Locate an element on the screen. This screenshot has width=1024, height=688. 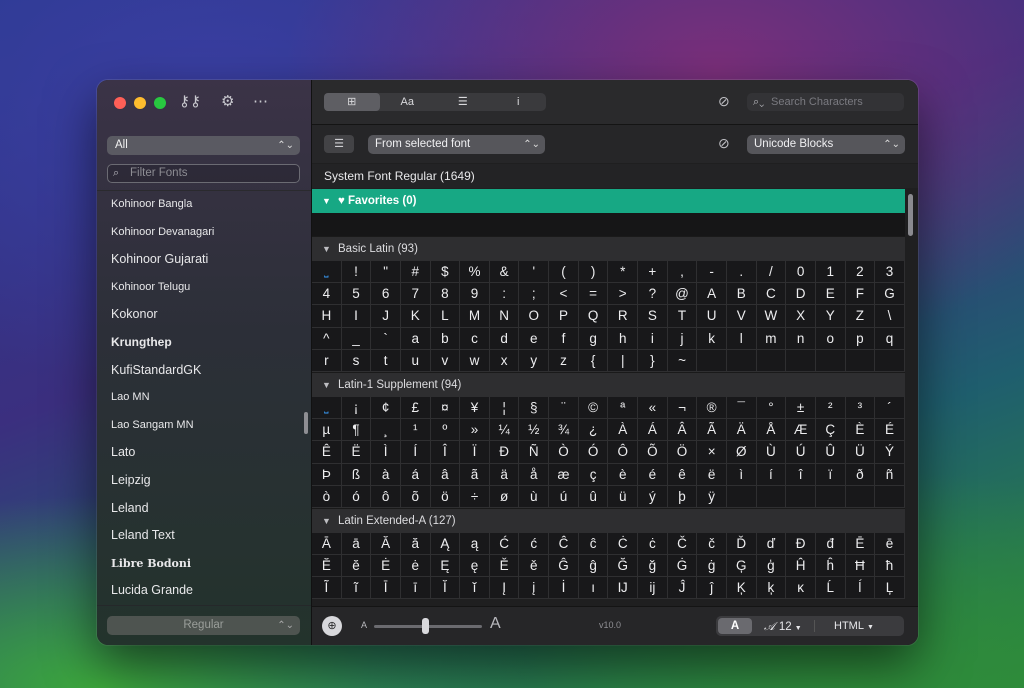
character-cell: & is located at coordinates (504, 272).